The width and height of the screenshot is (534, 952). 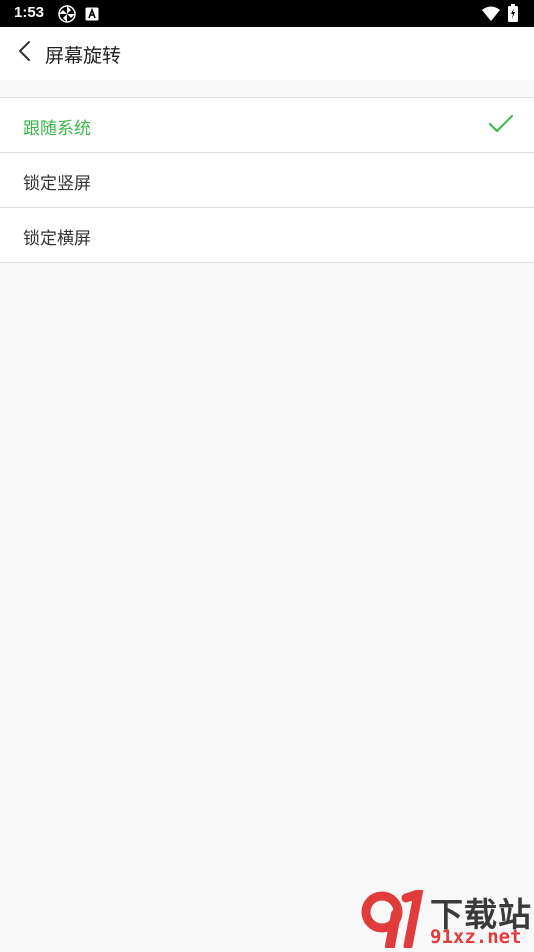 I want to click on chevron-left-icon, so click(x=25, y=53).